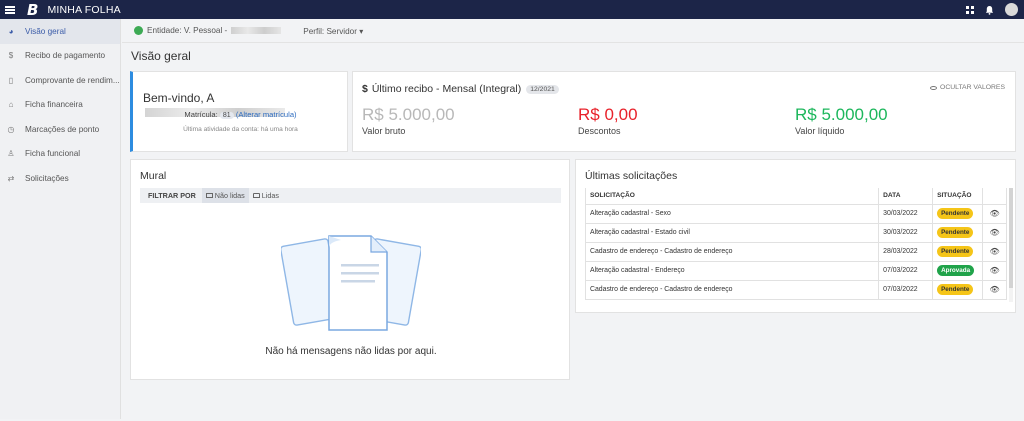 The width and height of the screenshot is (1024, 421). I want to click on page-title: Visão geral, so click(161, 56).